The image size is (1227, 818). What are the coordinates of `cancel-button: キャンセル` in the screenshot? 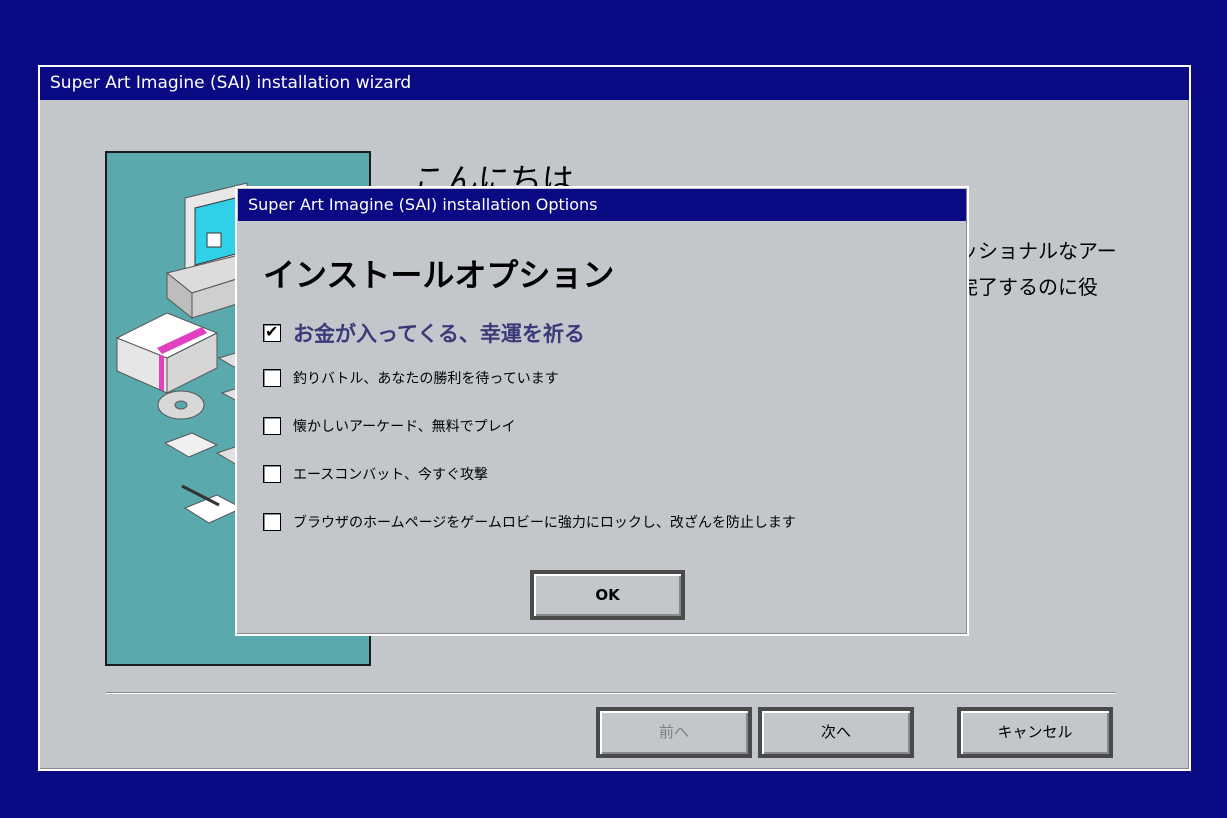 It's located at (1035, 732).